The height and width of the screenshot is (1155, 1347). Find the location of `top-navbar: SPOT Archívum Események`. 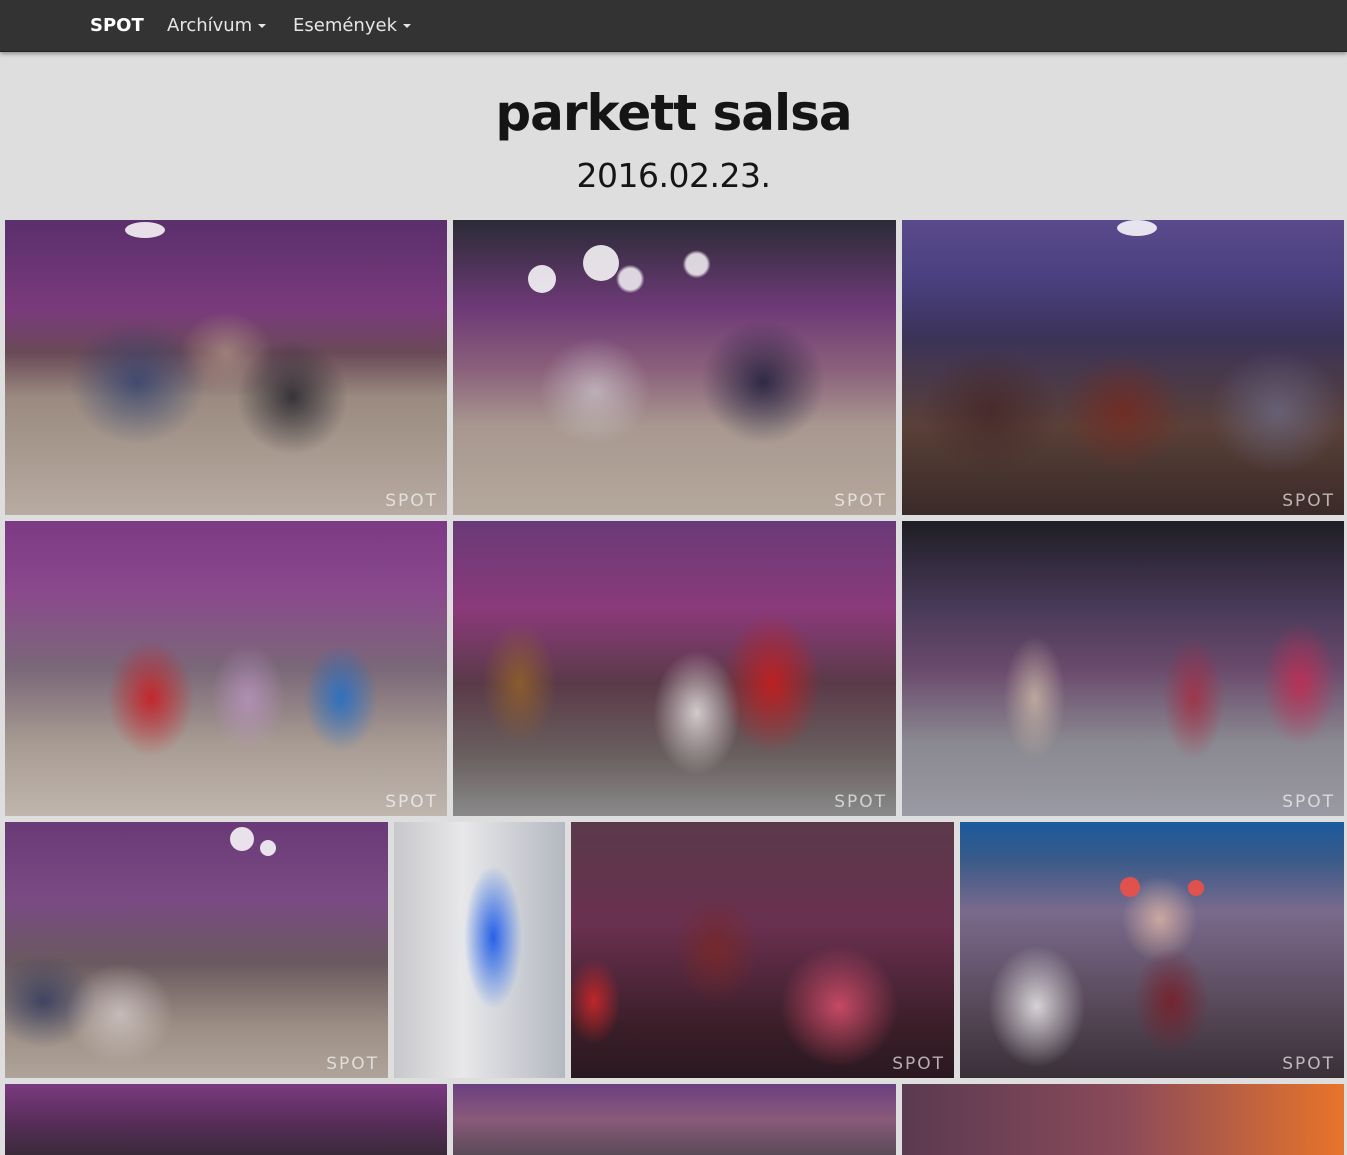

top-navbar: SPOT Archívum Események is located at coordinates (673, 26).